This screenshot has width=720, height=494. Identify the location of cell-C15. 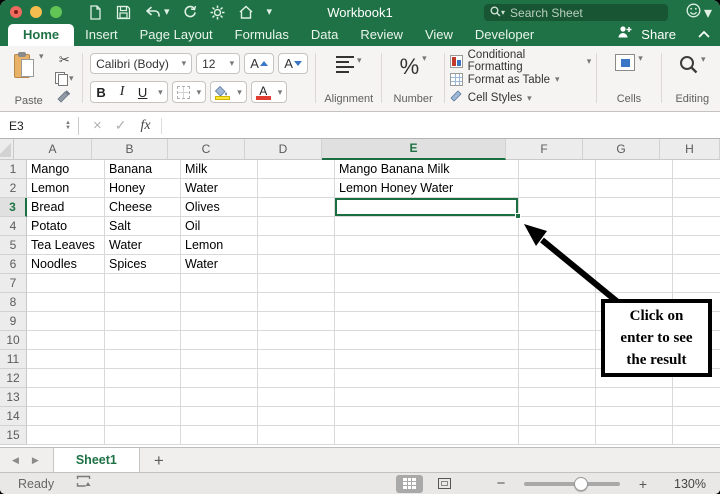
(219, 435).